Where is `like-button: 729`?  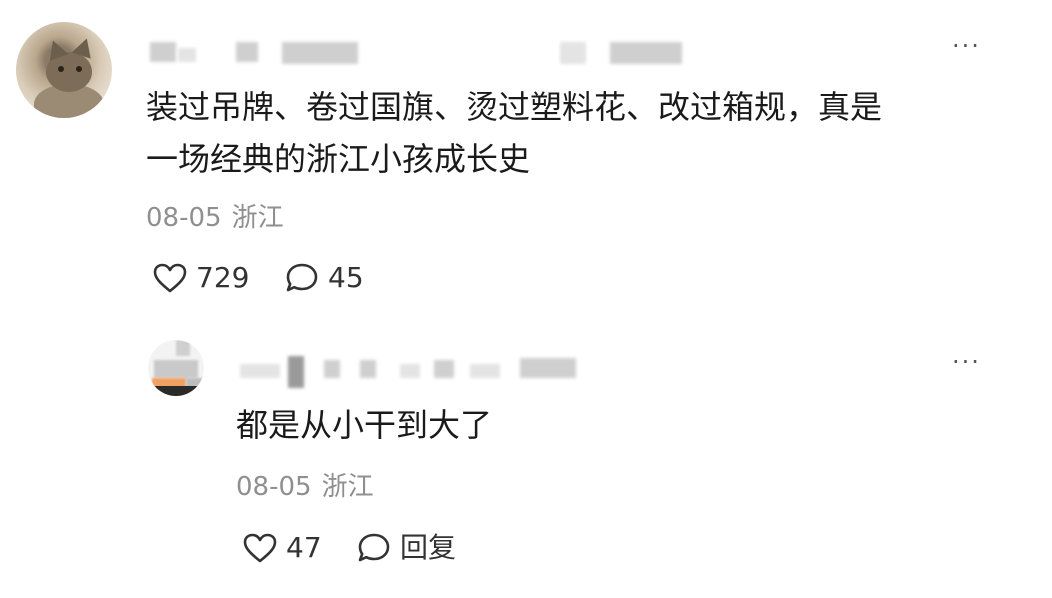 like-button: 729 is located at coordinates (200, 278).